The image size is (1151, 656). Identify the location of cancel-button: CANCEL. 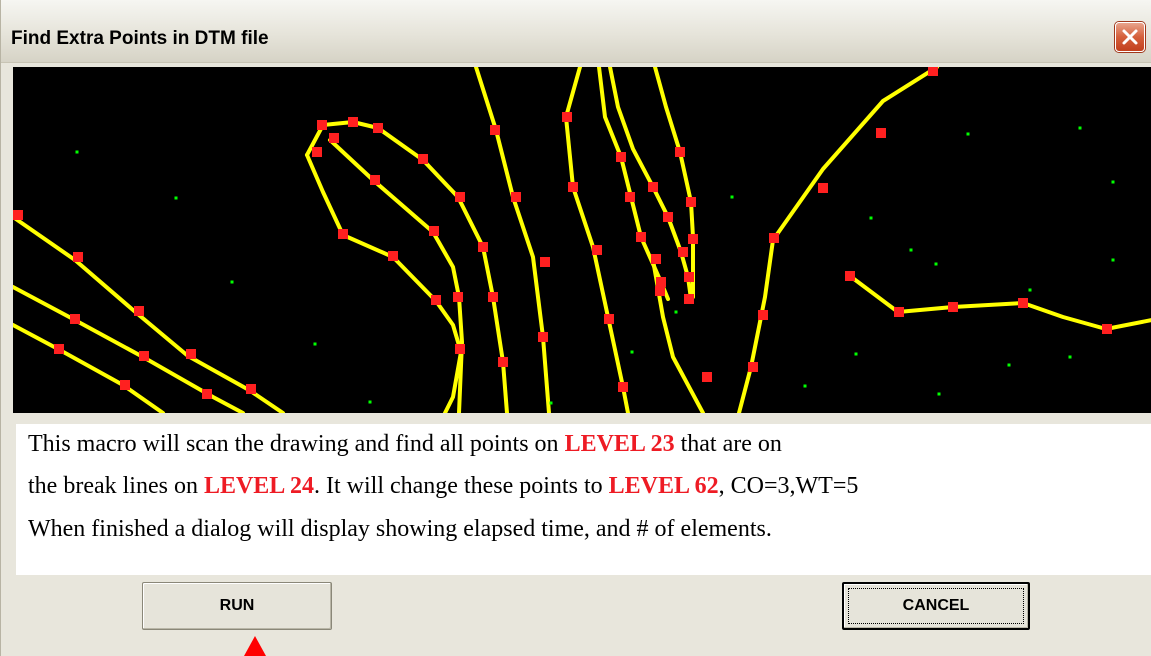
(936, 606).